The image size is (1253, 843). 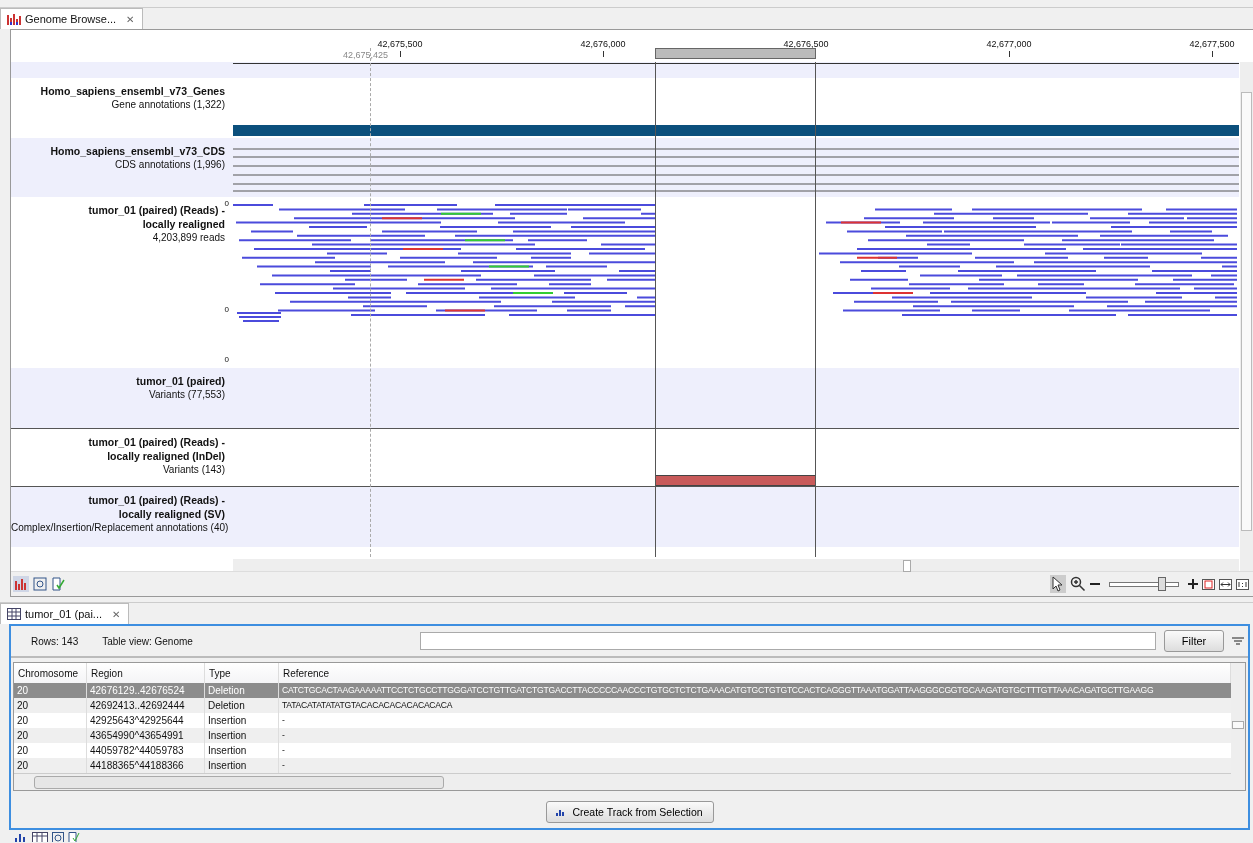 What do you see at coordinates (1208, 584) in the screenshot?
I see `zoom-to-selection-icon` at bounding box center [1208, 584].